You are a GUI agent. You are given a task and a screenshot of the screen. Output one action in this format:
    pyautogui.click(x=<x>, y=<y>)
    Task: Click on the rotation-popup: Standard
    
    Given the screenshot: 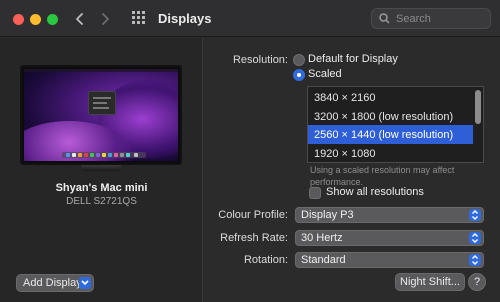 What is the action you would take?
    pyautogui.click(x=389, y=260)
    